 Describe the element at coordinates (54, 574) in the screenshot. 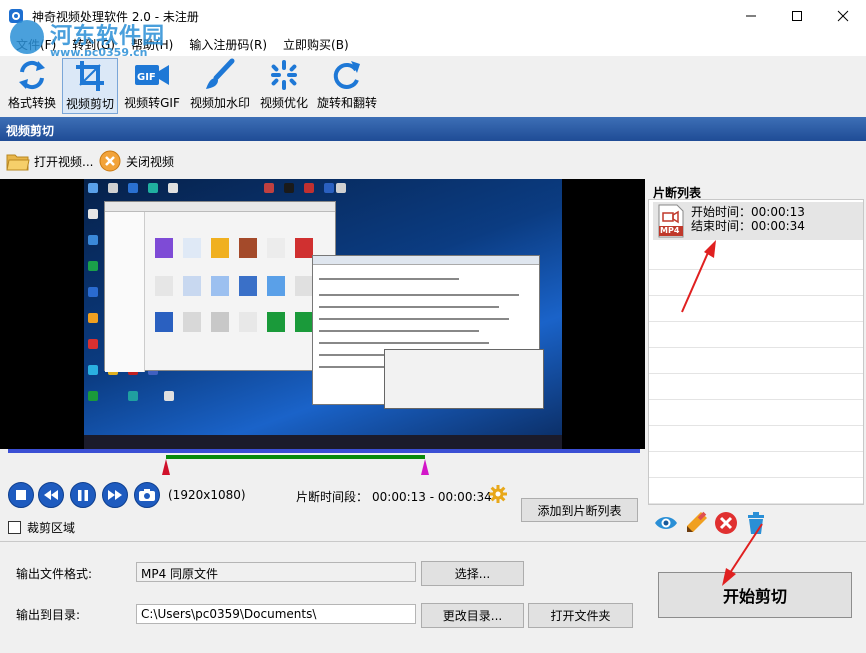

I see `output-format-label: 输出文件格式:` at that location.